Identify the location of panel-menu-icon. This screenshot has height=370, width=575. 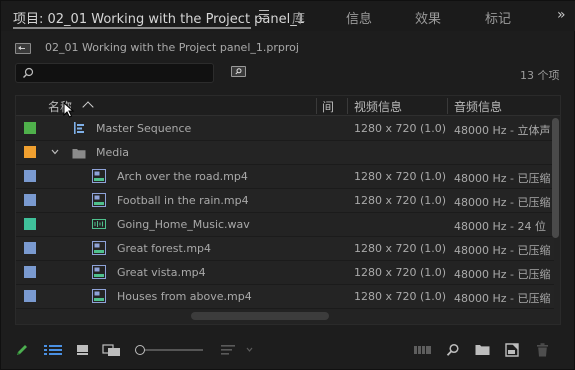
(264, 15).